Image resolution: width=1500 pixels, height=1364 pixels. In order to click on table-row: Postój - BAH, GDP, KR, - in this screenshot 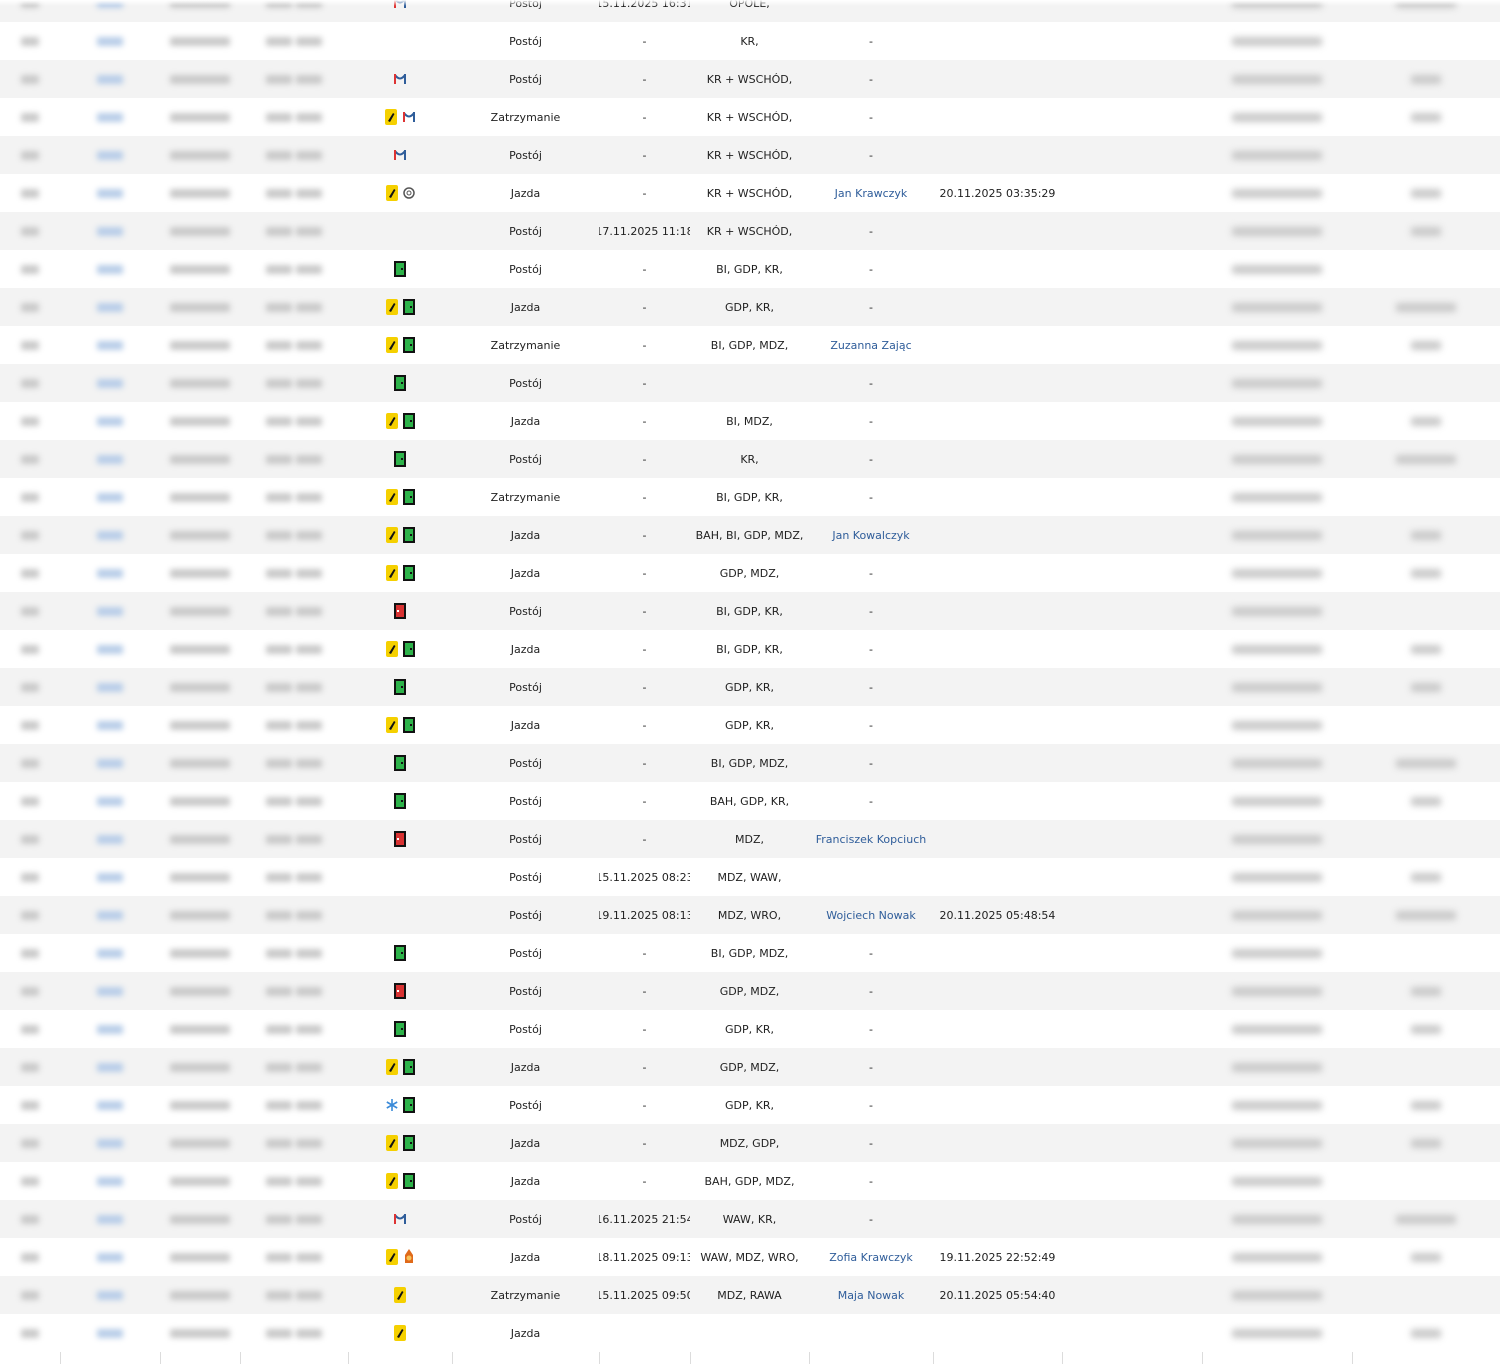, I will do `click(750, 801)`.